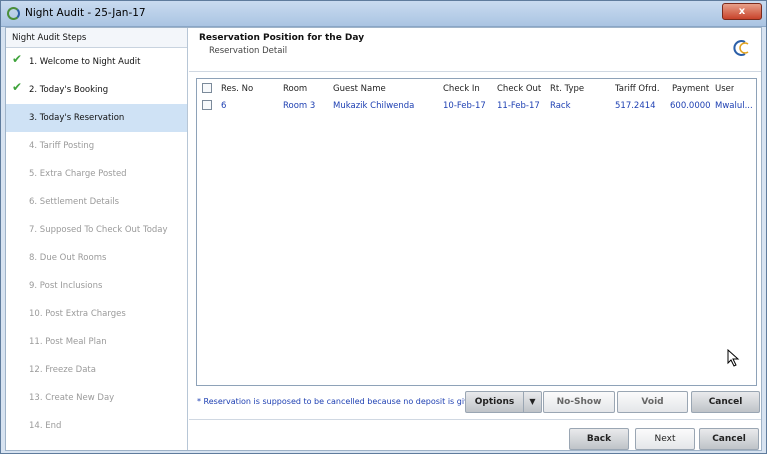 This screenshot has width=767, height=454. What do you see at coordinates (13, 13) in the screenshot?
I see `app-logo-icon` at bounding box center [13, 13].